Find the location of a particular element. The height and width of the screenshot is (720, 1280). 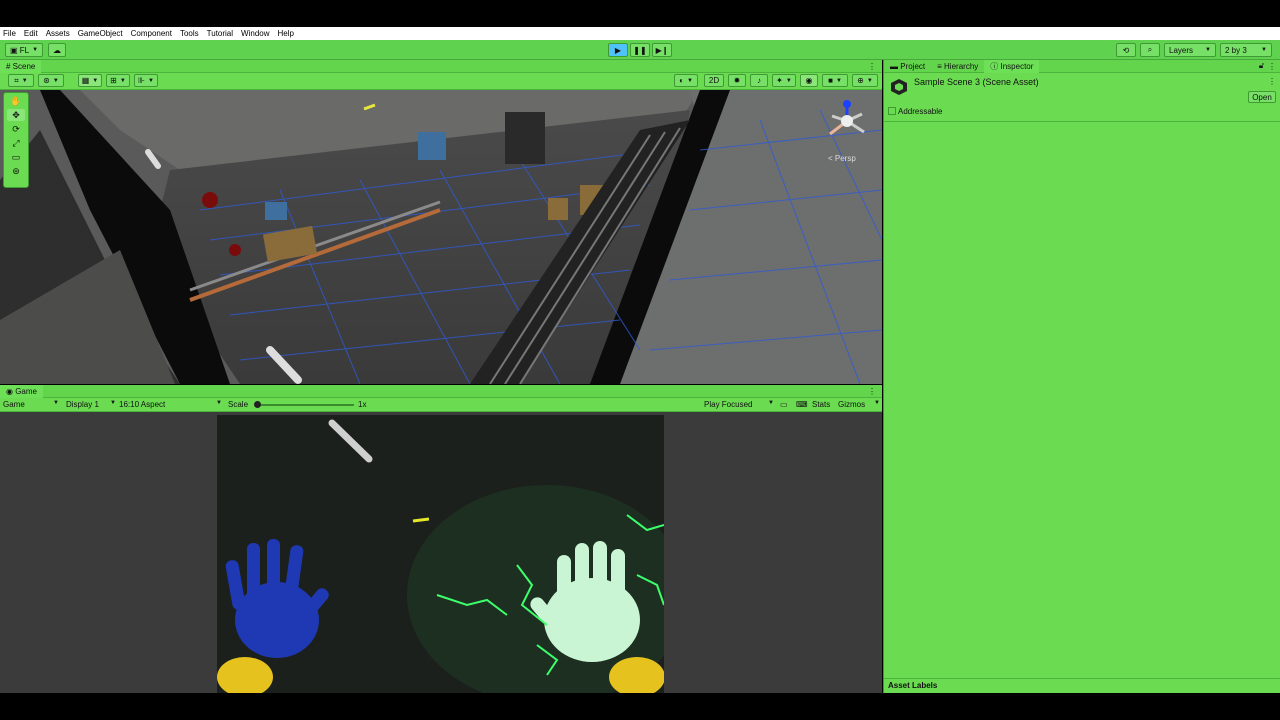

tab-game: ◉ Game is located at coordinates (21, 391).